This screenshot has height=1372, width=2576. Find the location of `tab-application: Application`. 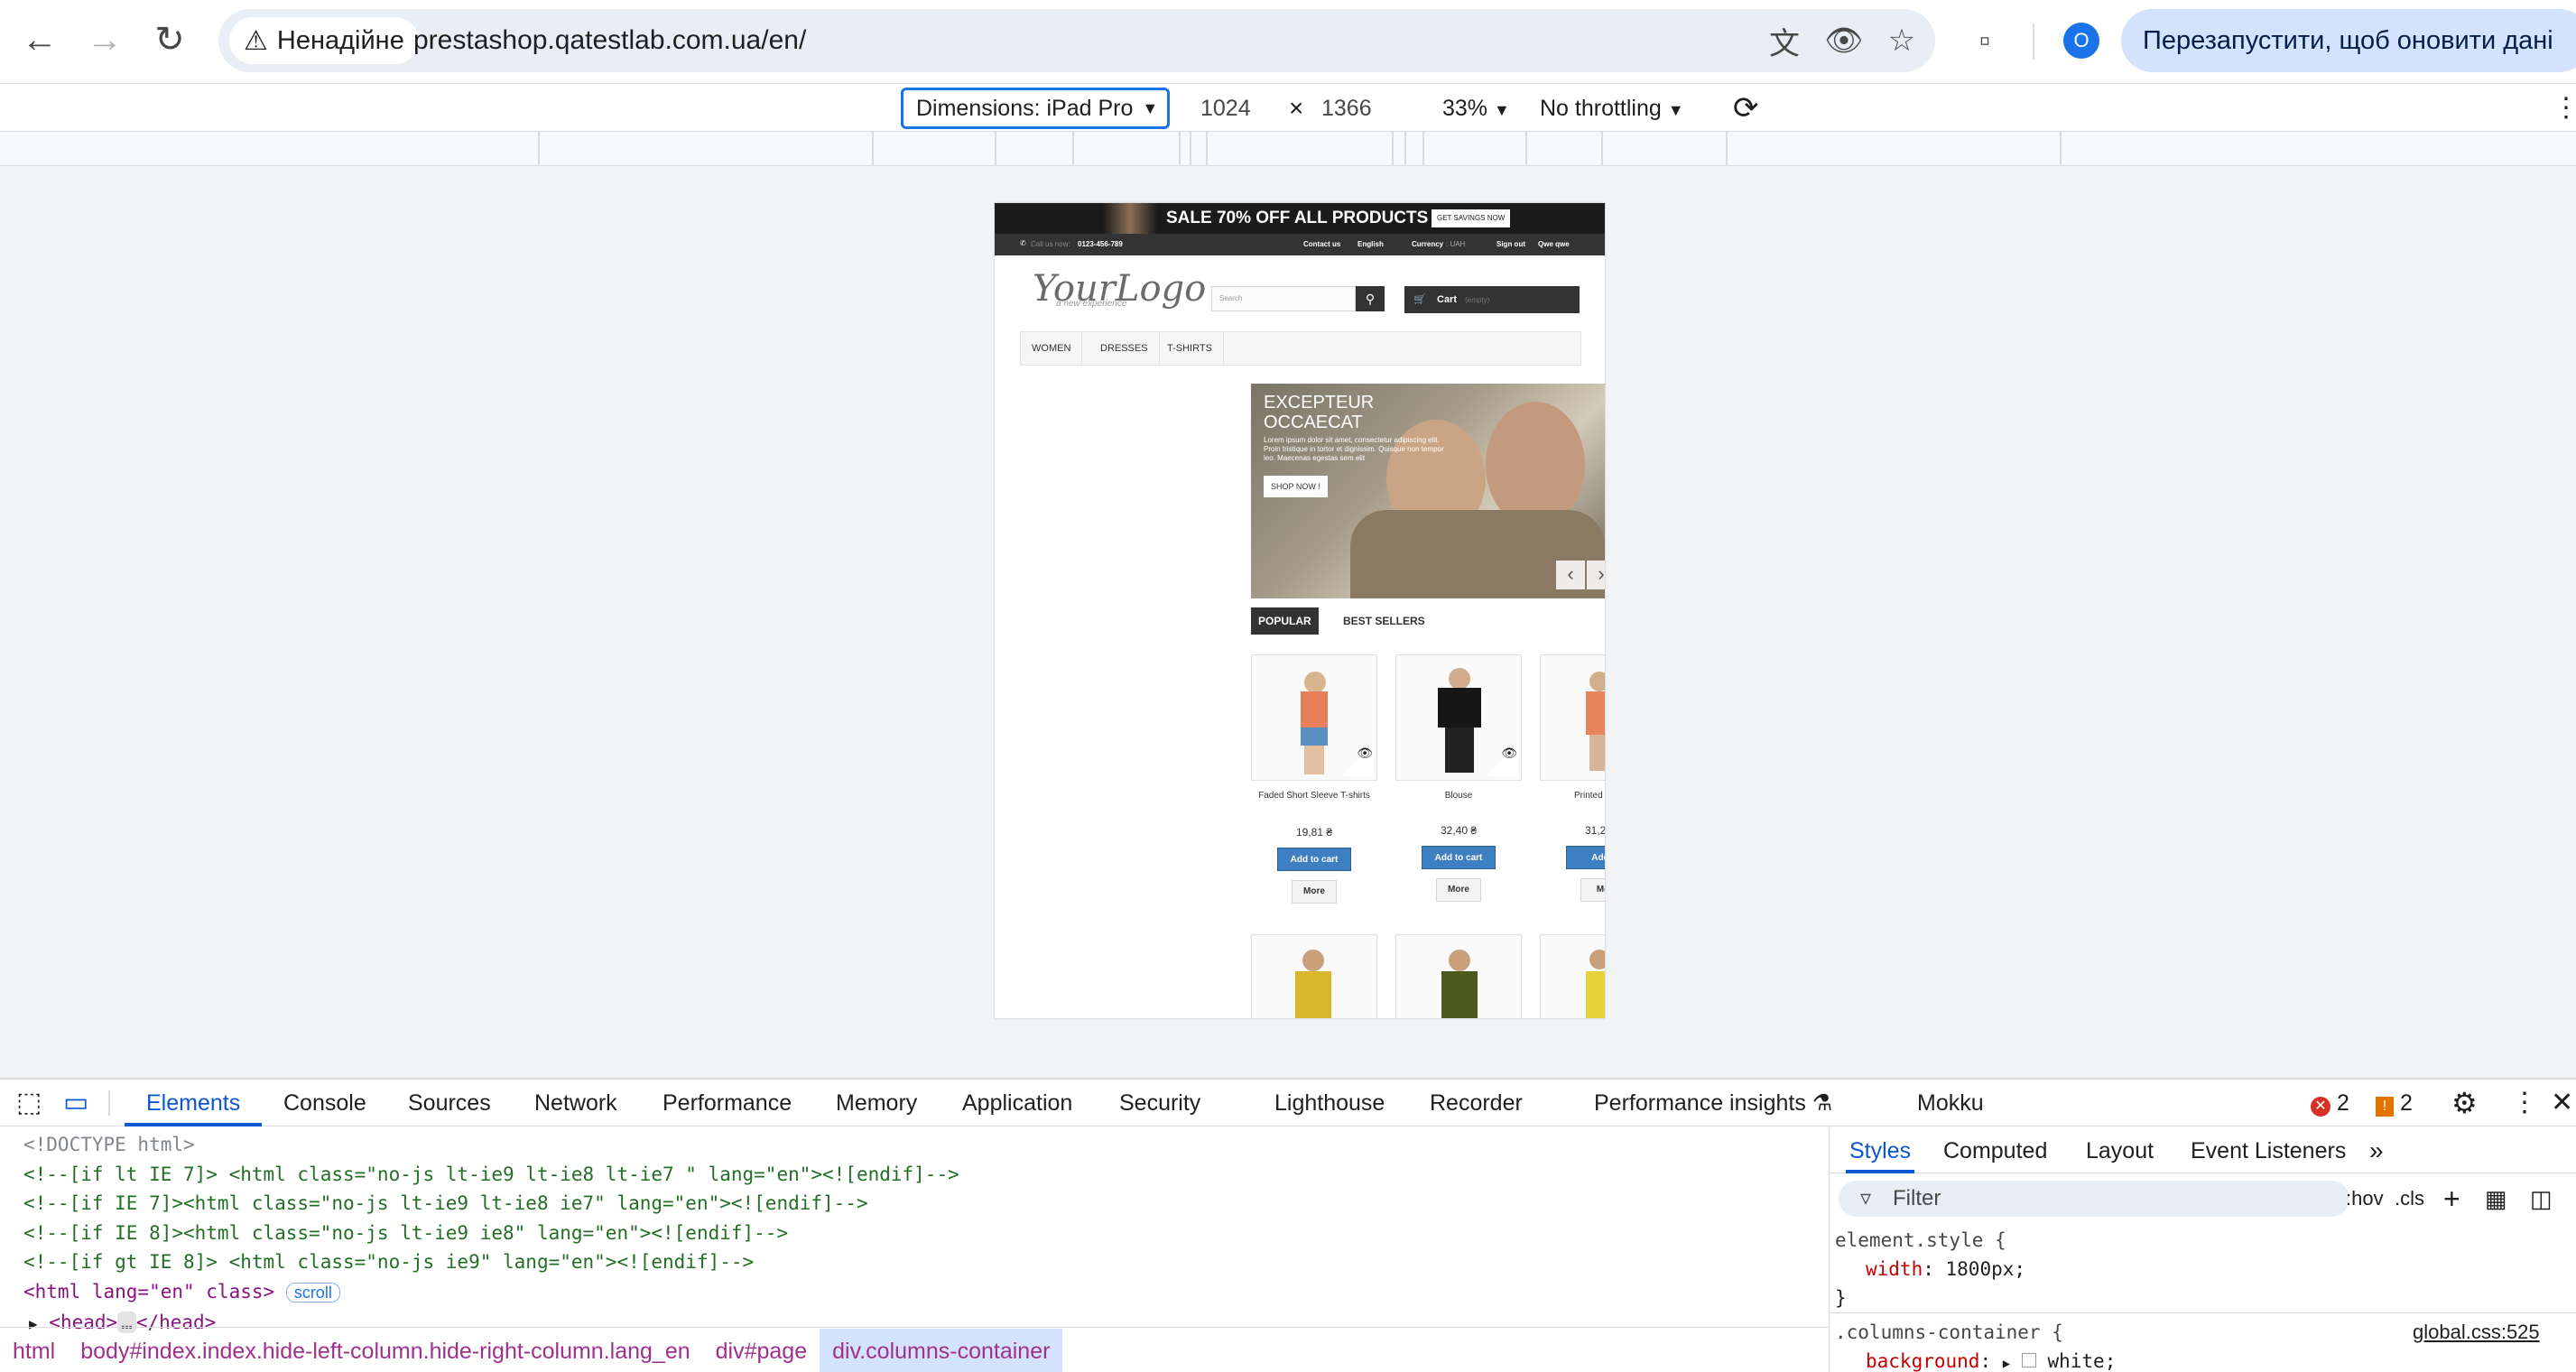

tab-application: Application is located at coordinates (1017, 1103).